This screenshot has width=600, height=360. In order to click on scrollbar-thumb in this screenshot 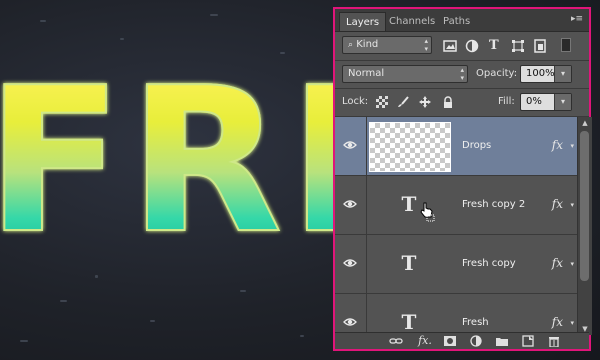, I will do `click(584, 206)`.